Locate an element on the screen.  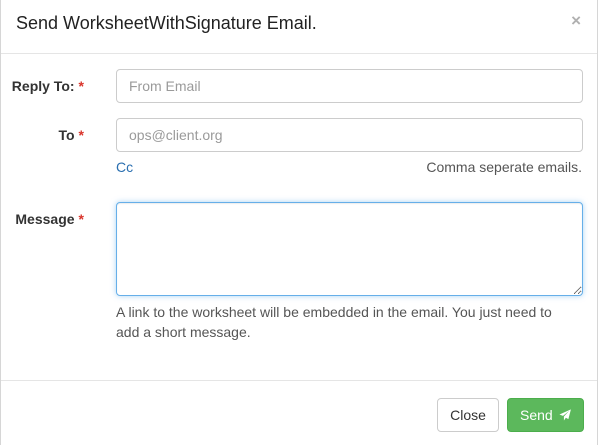
to-label: To * is located at coordinates (71, 135).